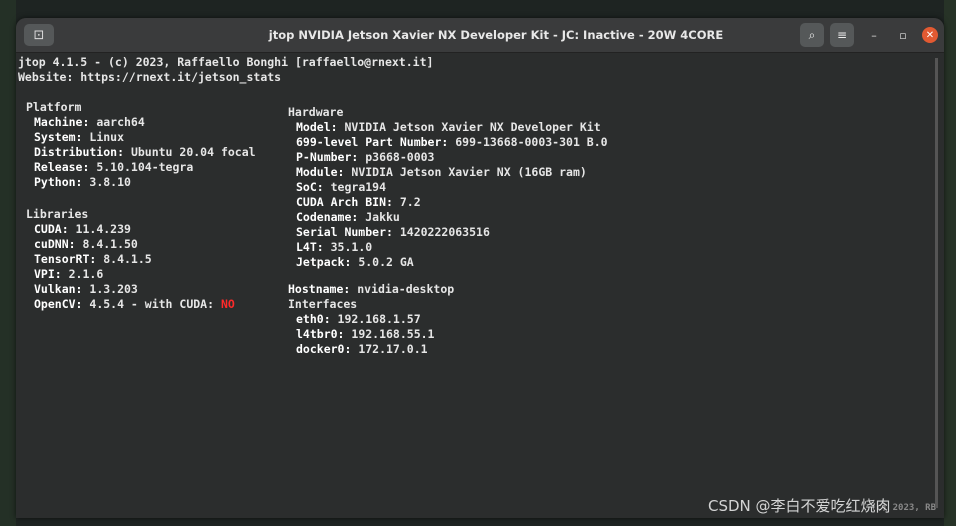 Image resolution: width=956 pixels, height=526 pixels. What do you see at coordinates (313, 319) in the screenshot?
I see `interface-eth0-key: eth0:` at bounding box center [313, 319].